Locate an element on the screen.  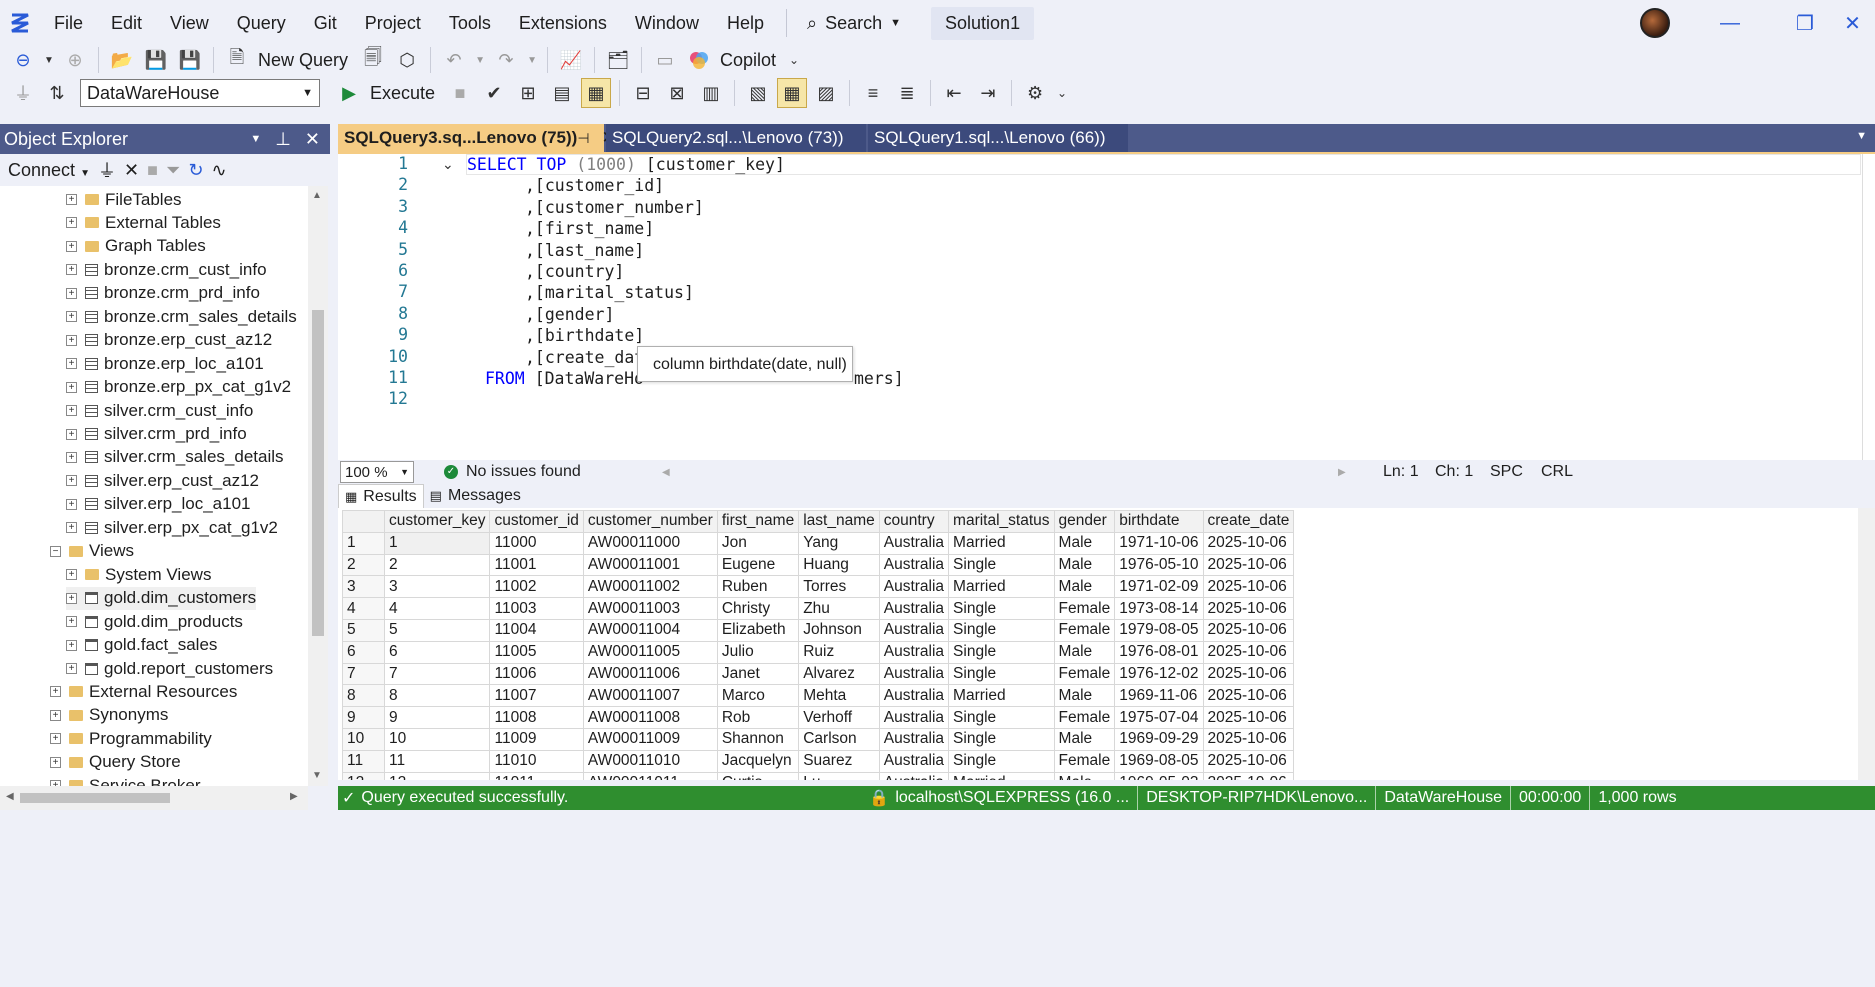
grid-cell: Curtis is located at coordinates (758, 775).